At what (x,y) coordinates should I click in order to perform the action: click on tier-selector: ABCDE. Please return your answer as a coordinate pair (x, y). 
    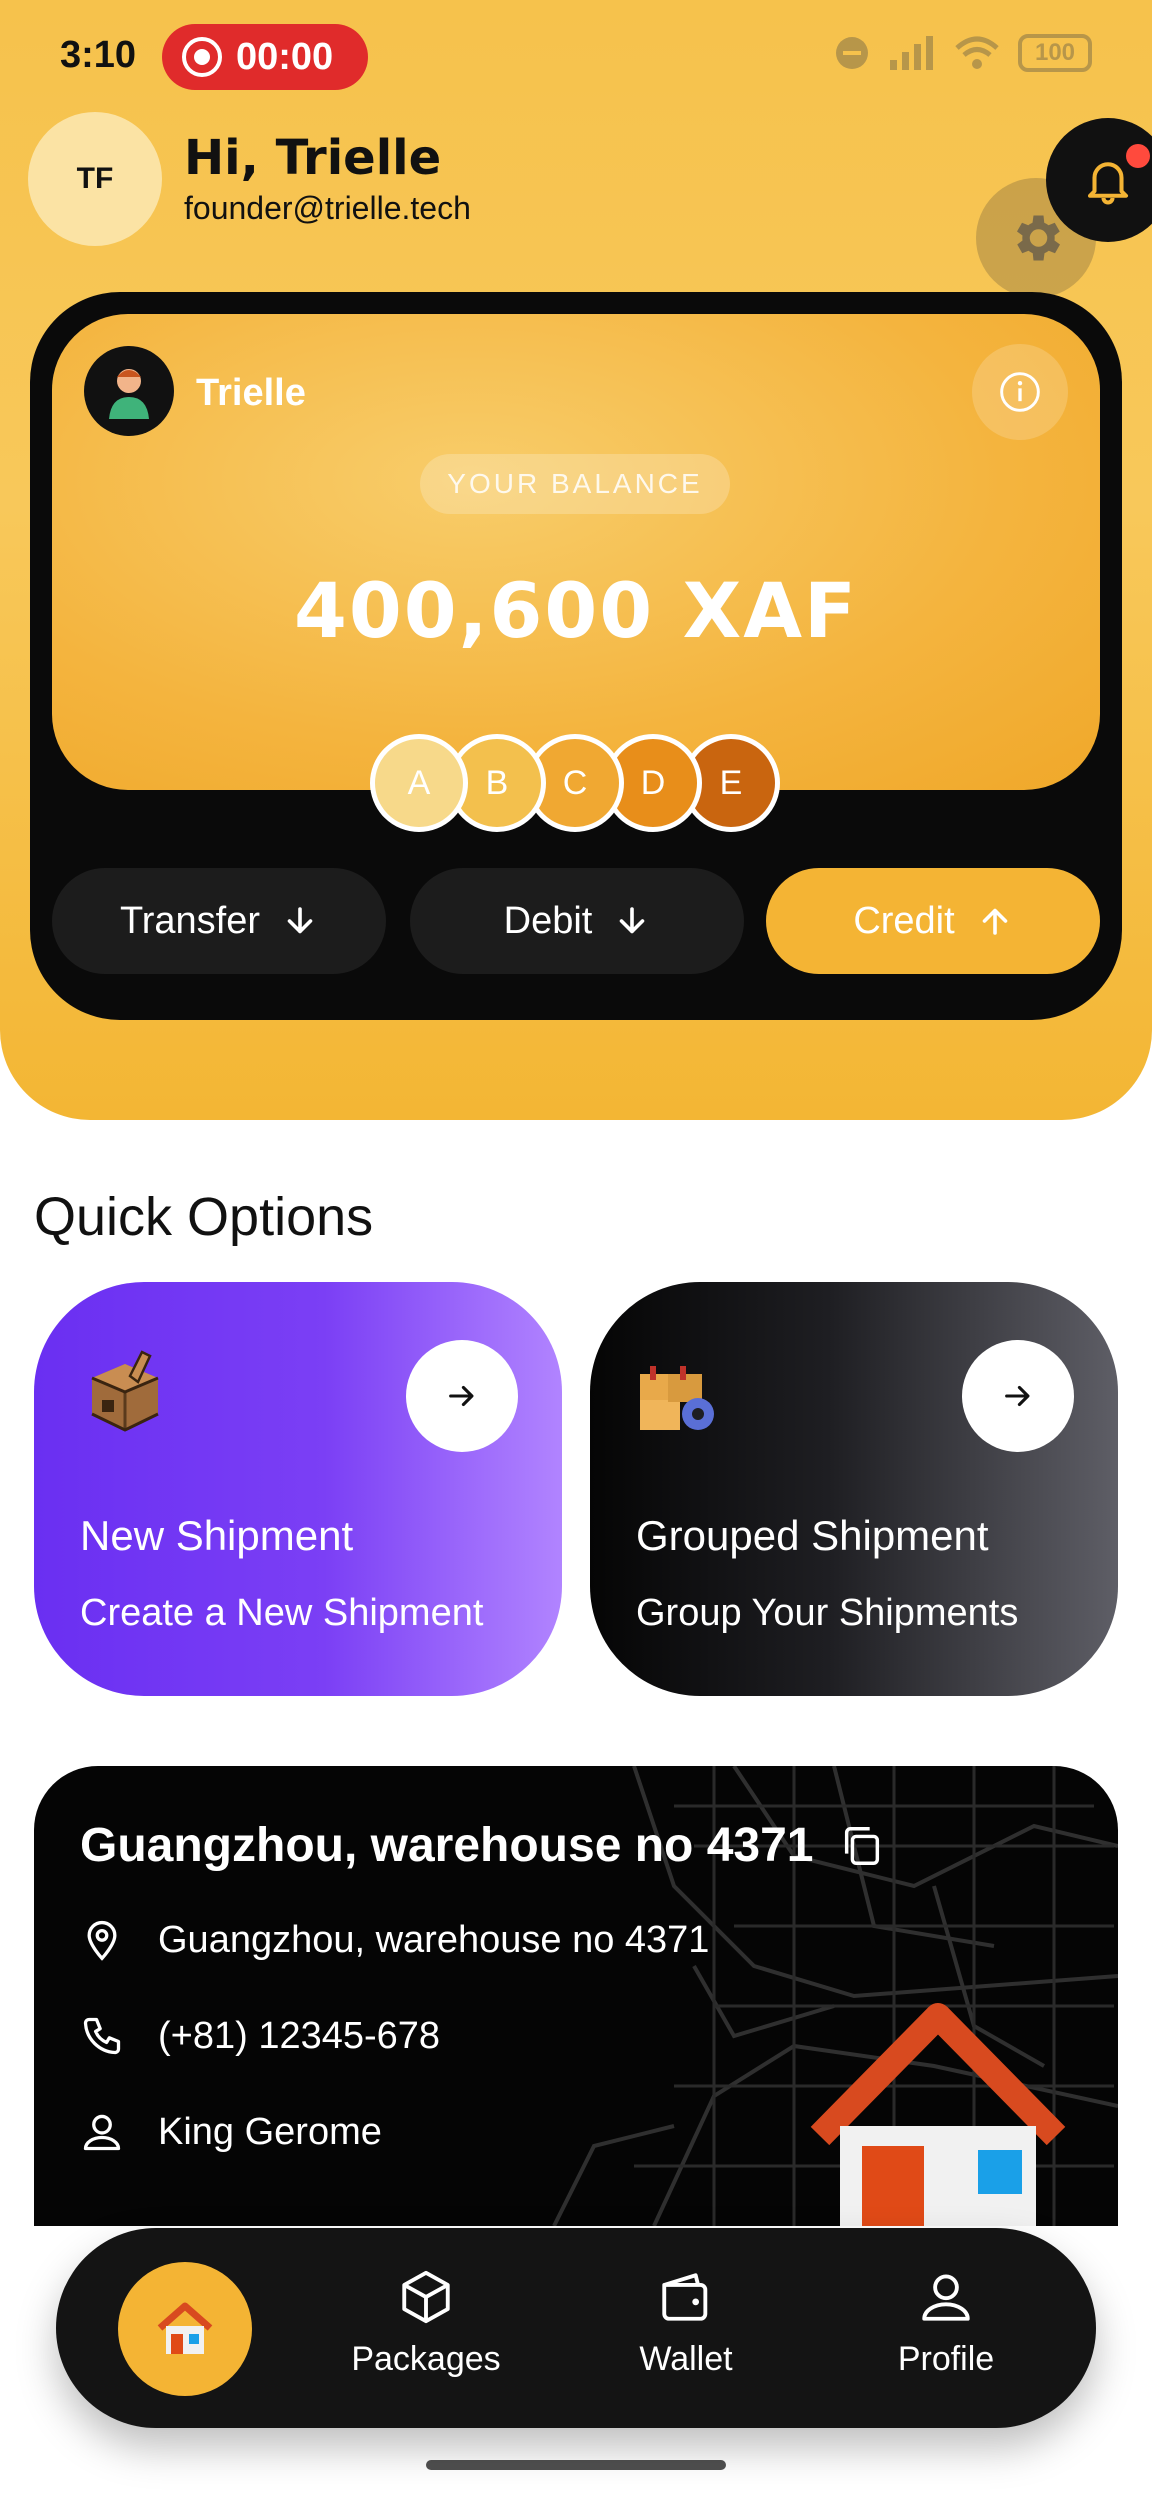
    Looking at the image, I should click on (575, 783).